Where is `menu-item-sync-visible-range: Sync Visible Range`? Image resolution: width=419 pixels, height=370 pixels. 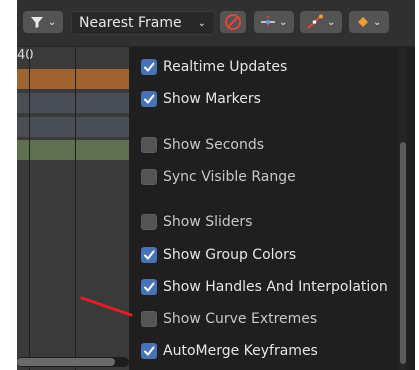 menu-item-sync-visible-range: Sync Visible Range is located at coordinates (218, 177).